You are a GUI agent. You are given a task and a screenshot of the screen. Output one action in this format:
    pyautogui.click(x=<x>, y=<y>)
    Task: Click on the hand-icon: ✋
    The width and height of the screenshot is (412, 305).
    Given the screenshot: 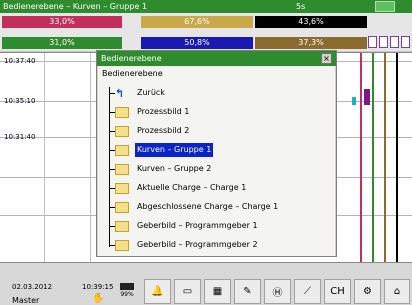 What is the action you would take?
    pyautogui.click(x=98, y=298)
    